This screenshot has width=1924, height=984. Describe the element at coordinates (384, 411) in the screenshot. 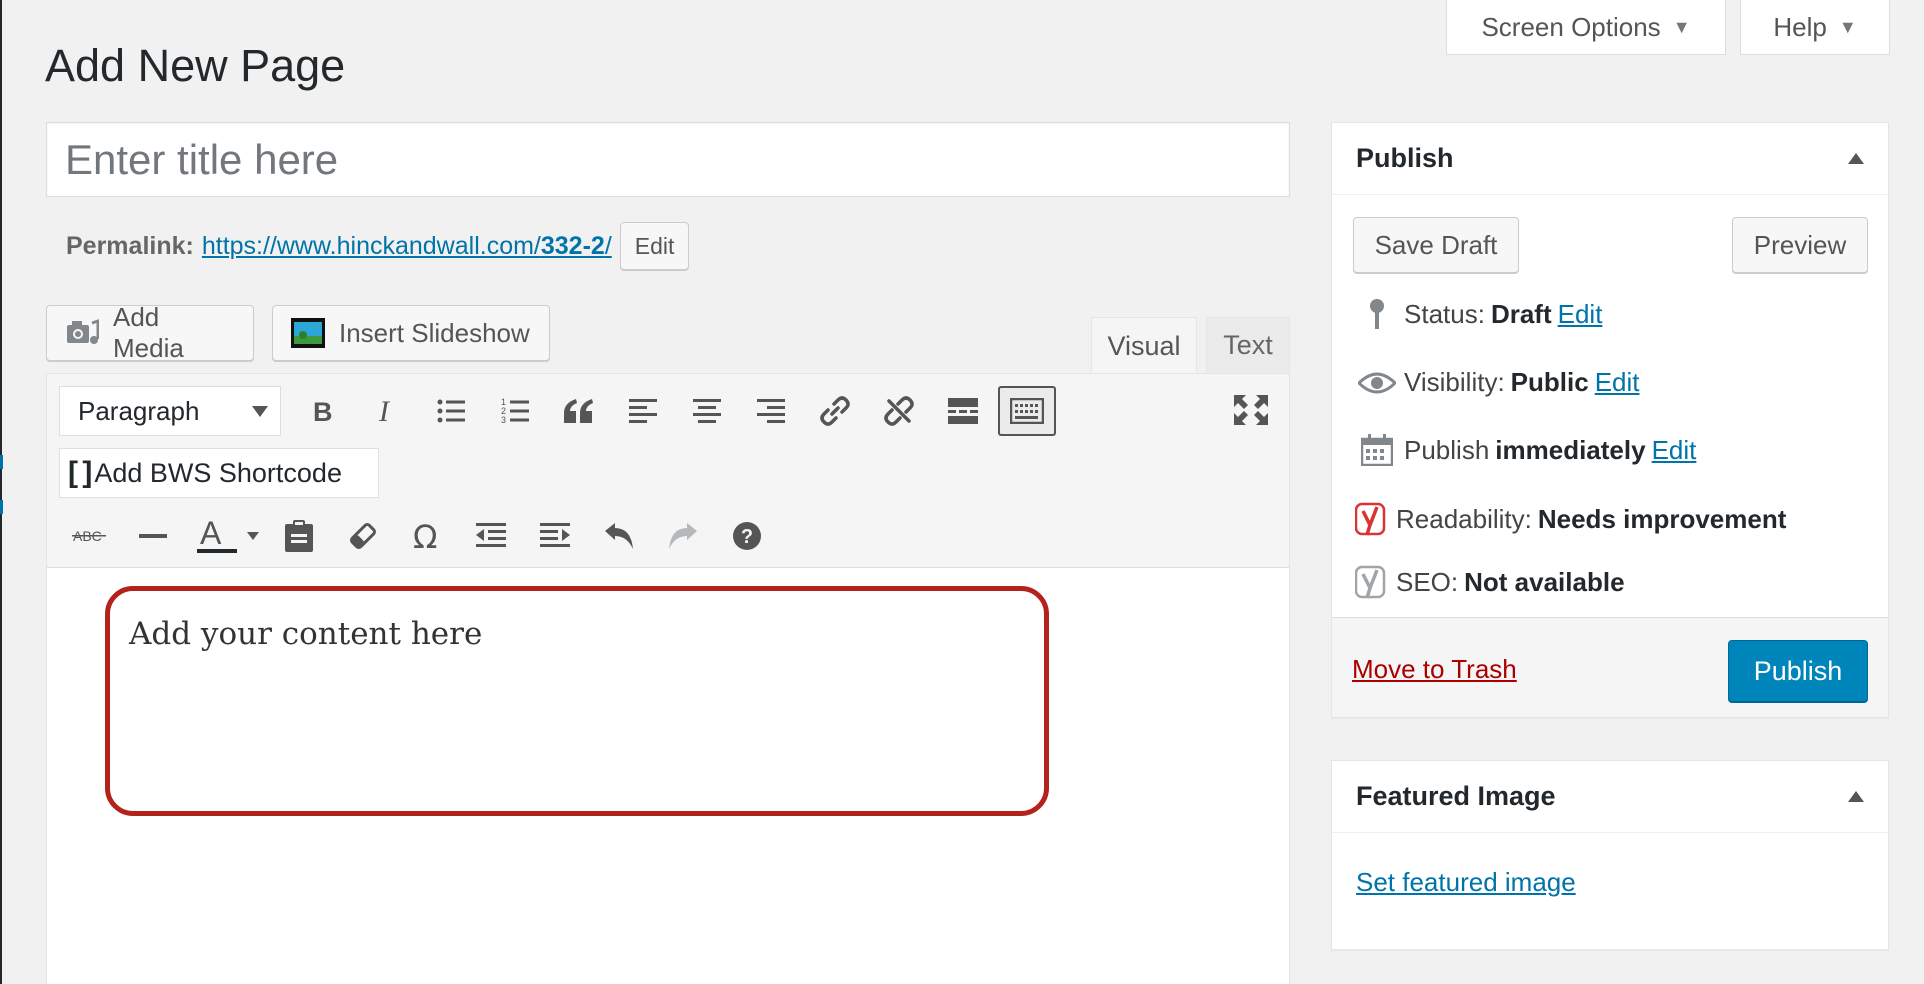

I see `svg-text: I` at that location.